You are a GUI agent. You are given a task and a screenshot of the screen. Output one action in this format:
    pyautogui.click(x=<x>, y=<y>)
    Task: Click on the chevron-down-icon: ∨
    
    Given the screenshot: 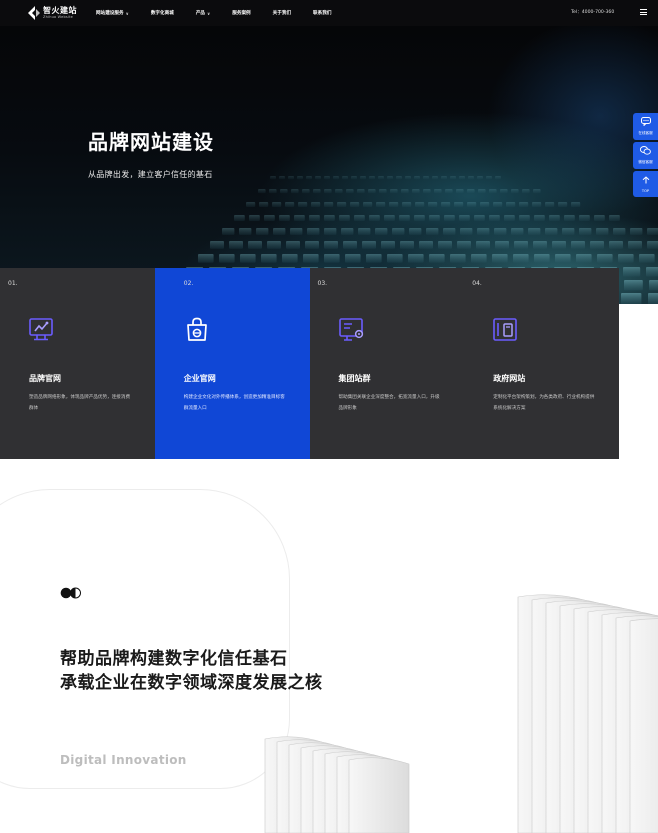 What is the action you would take?
    pyautogui.click(x=209, y=13)
    